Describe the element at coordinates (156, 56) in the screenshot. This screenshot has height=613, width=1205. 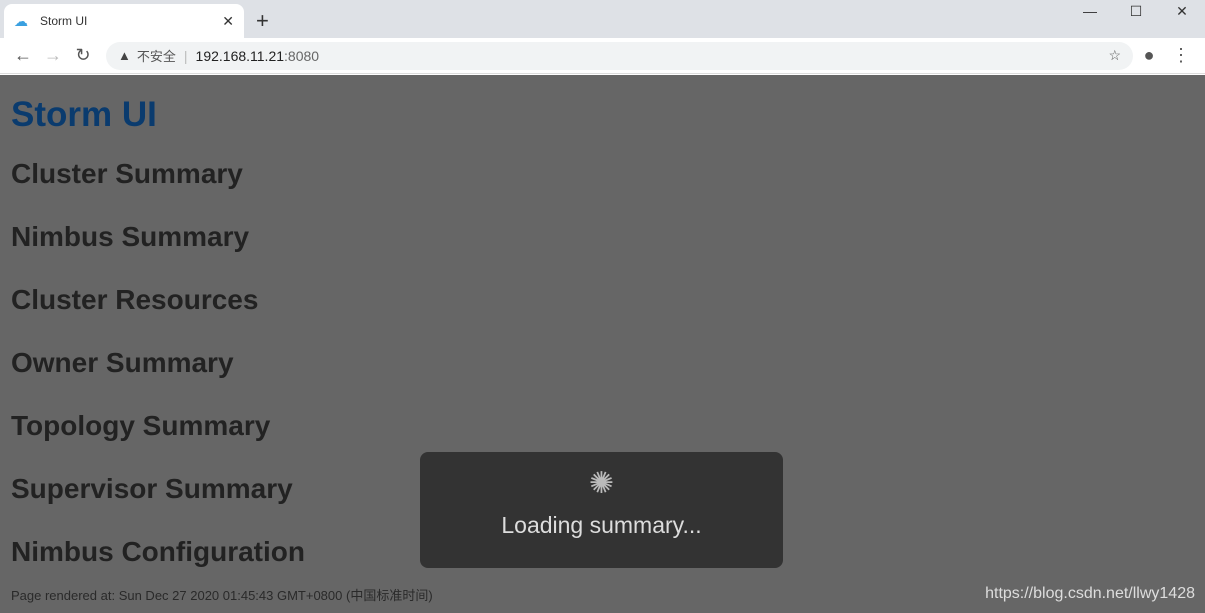
I see `security-label: 不安全` at that location.